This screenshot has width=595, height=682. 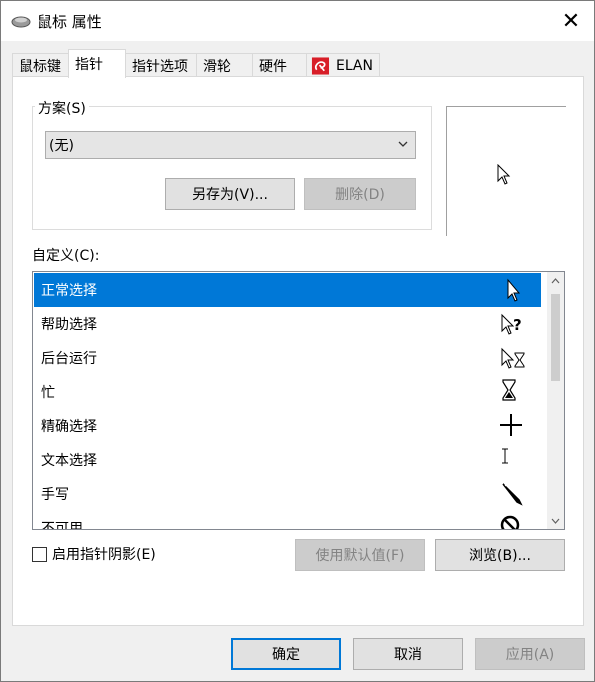 I want to click on scroll-down-arrow, so click(x=555, y=520).